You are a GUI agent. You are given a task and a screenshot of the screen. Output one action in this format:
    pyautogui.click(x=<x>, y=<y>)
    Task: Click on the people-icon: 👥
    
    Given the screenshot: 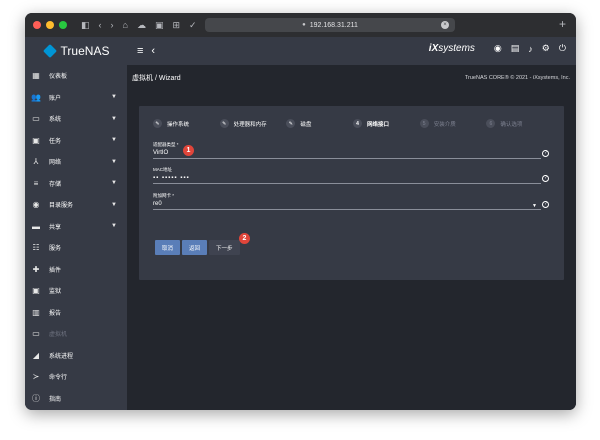 What is the action you would take?
    pyautogui.click(x=36, y=97)
    